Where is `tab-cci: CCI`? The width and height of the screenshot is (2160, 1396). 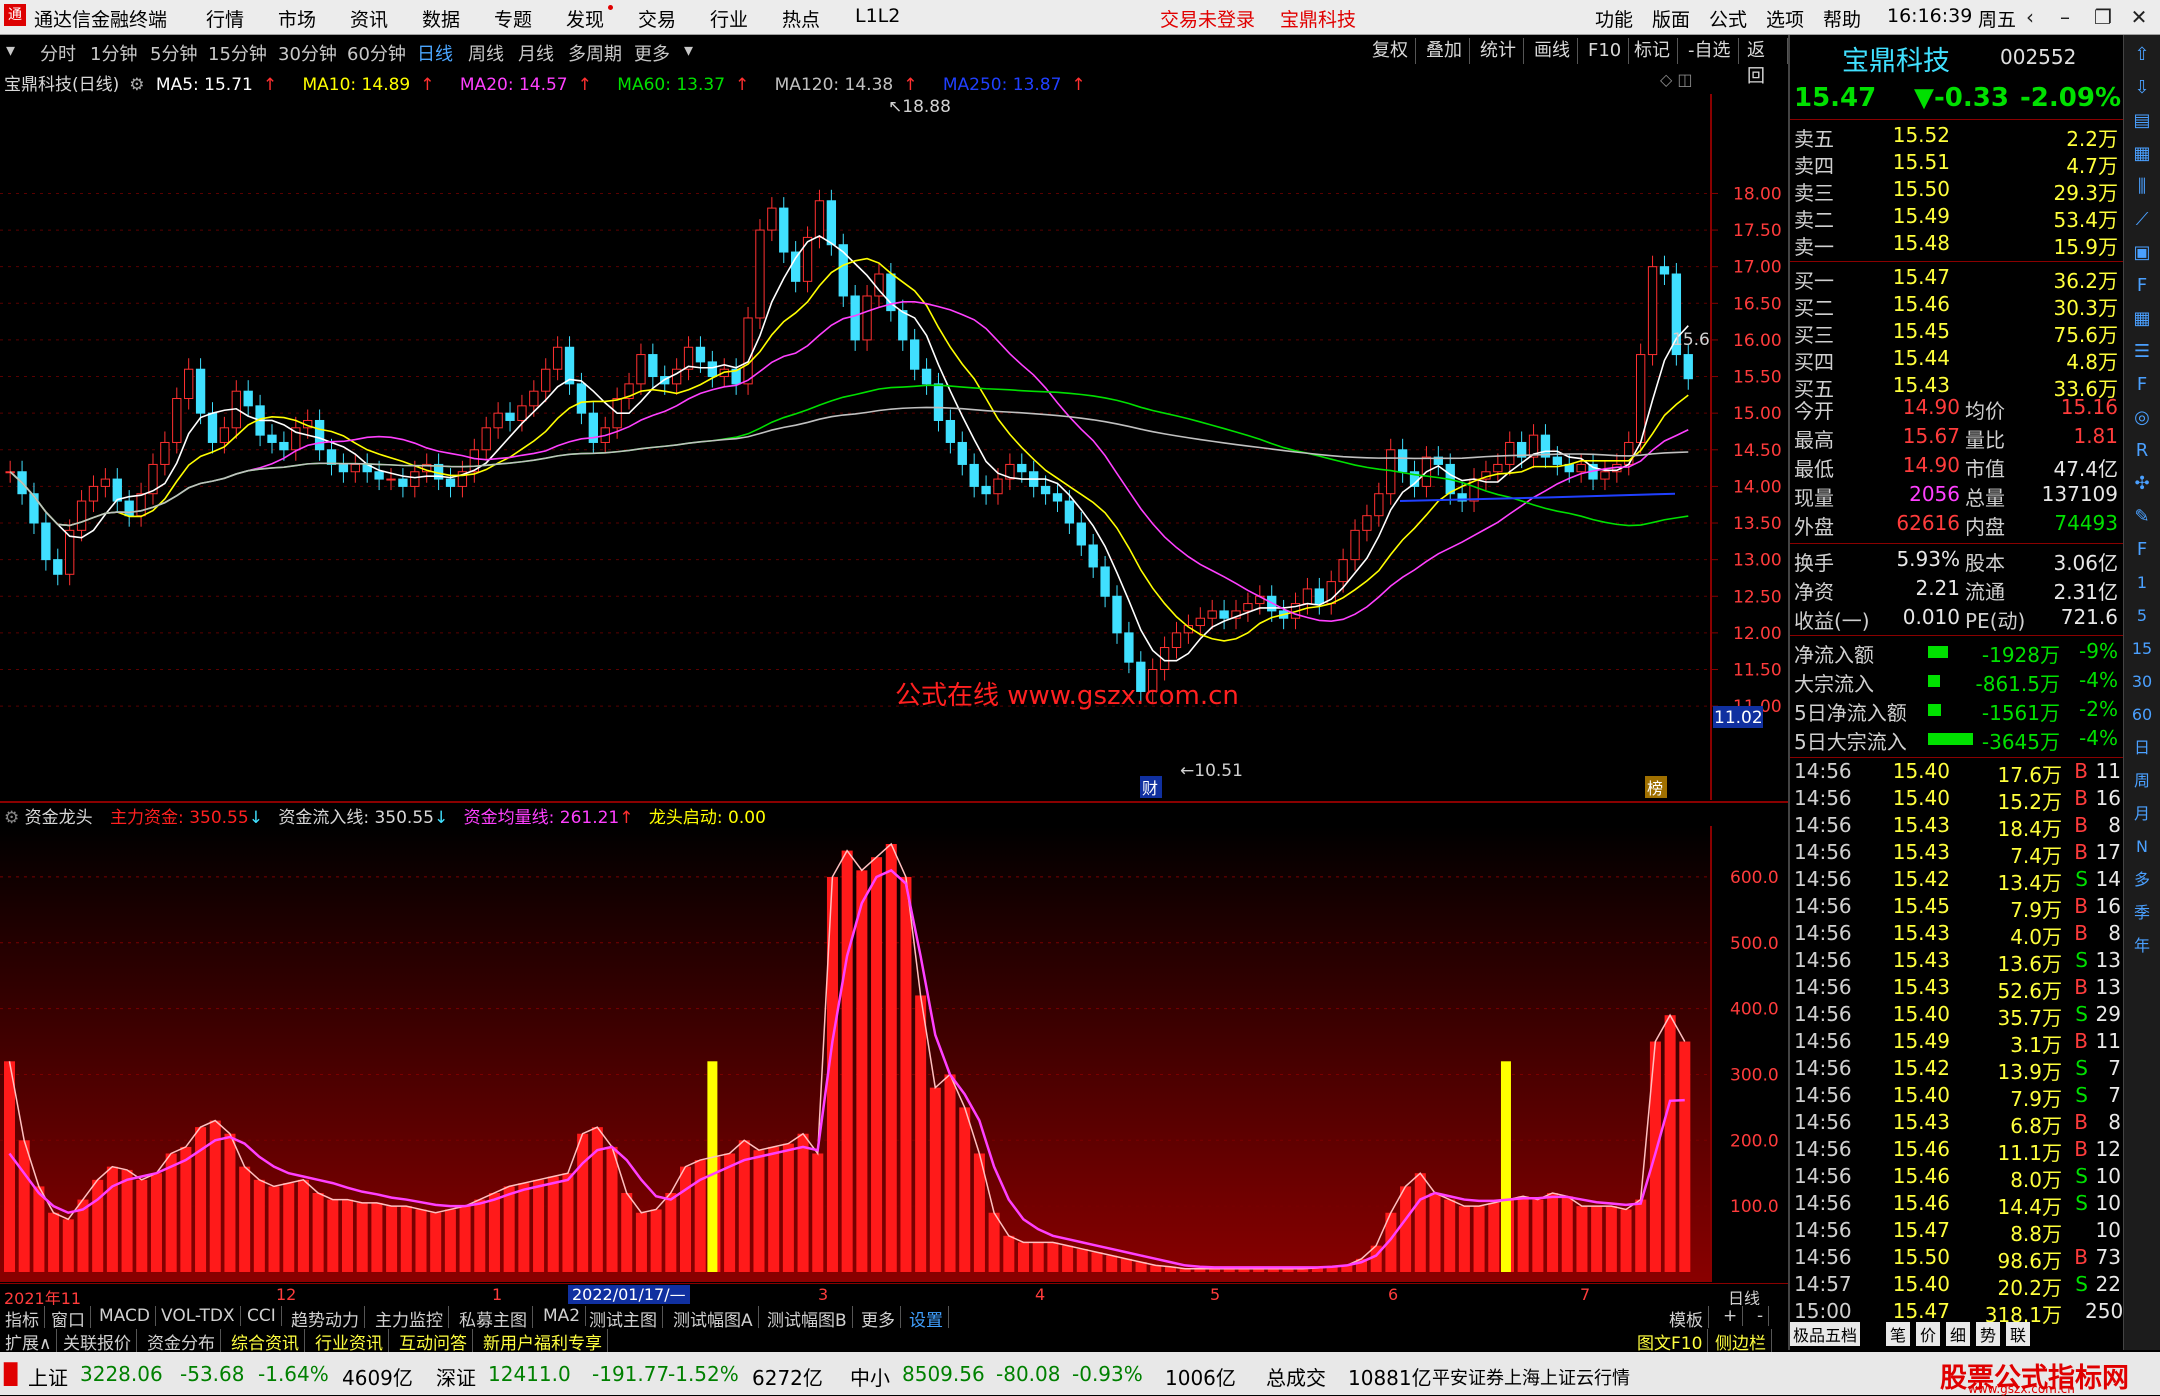 tab-cci: CCI is located at coordinates (262, 1316).